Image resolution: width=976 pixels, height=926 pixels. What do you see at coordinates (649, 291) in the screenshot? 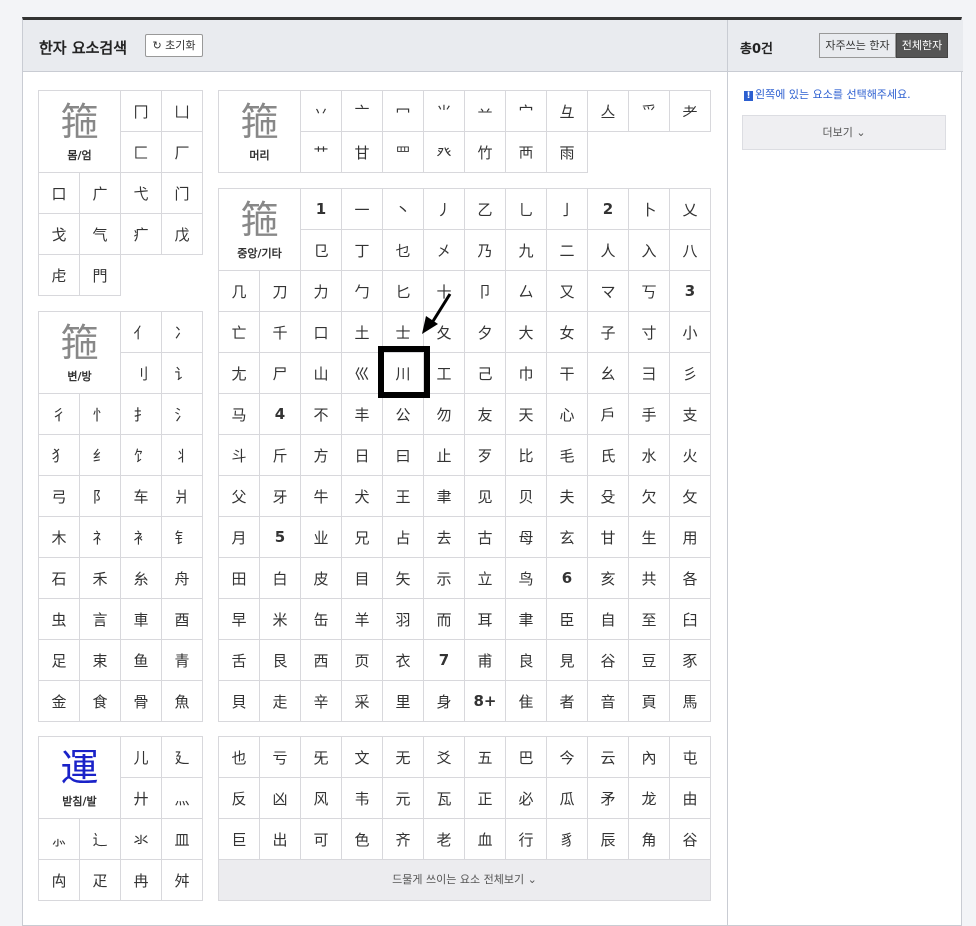
I see `element-mid-30: 丂` at bounding box center [649, 291].